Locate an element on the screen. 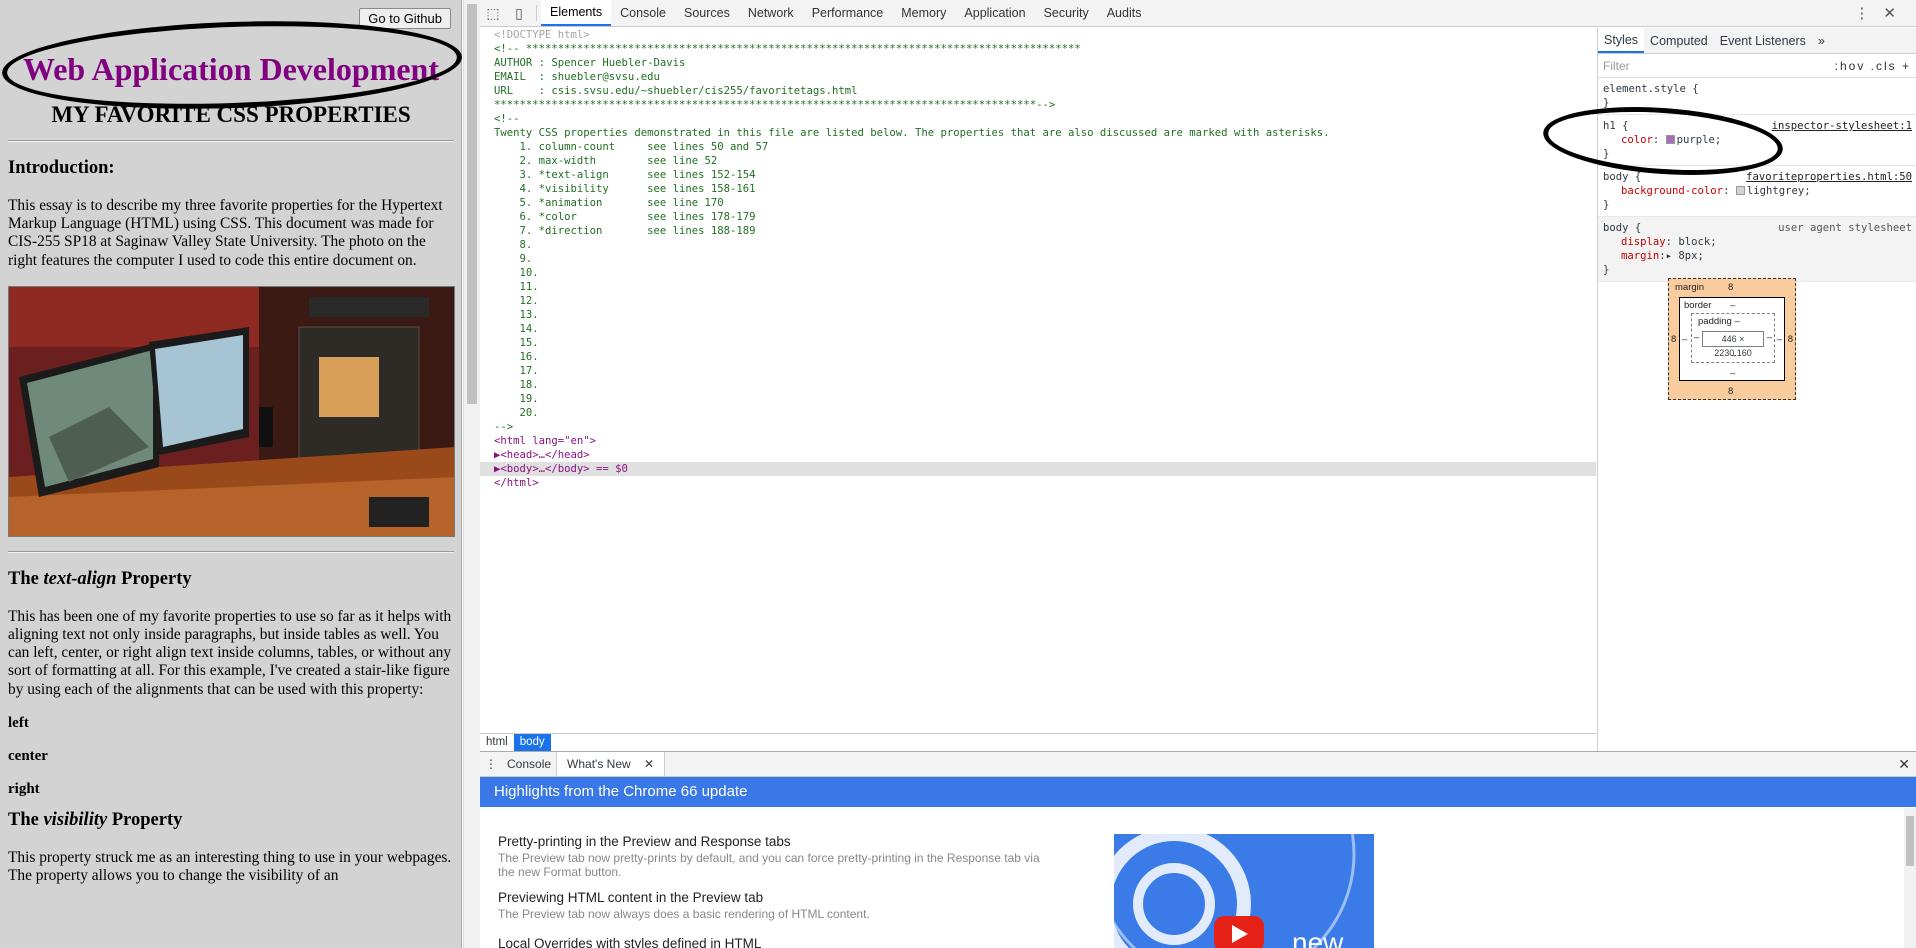  source-line: 9. is located at coordinates (1038, 259).